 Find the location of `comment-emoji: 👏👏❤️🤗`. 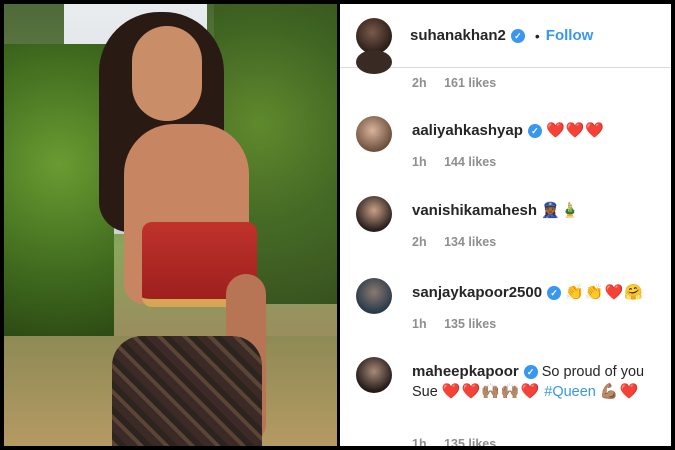

comment-emoji: 👏👏❤️🤗 is located at coordinates (604, 292).